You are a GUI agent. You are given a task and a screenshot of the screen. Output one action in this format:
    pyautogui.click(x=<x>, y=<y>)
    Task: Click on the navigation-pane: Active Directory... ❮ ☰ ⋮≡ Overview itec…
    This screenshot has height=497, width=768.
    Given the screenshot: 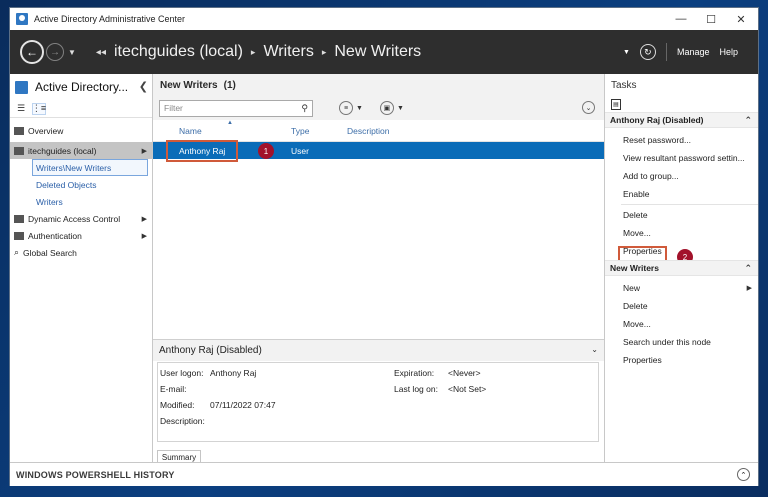 What is the action you would take?
    pyautogui.click(x=81, y=268)
    